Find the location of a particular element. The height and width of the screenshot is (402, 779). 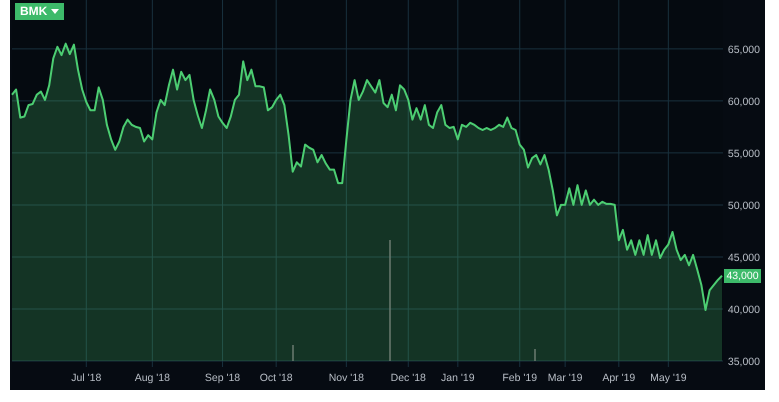

last-price-badge: 43,000 is located at coordinates (742, 275).